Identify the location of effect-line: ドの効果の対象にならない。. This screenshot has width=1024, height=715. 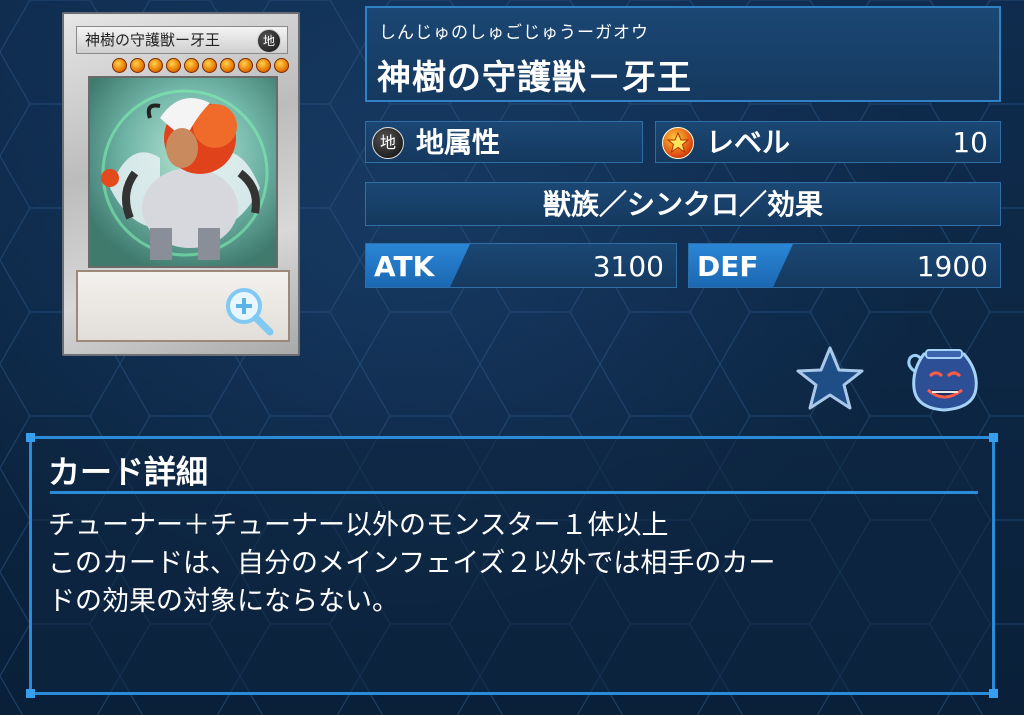
(223, 601).